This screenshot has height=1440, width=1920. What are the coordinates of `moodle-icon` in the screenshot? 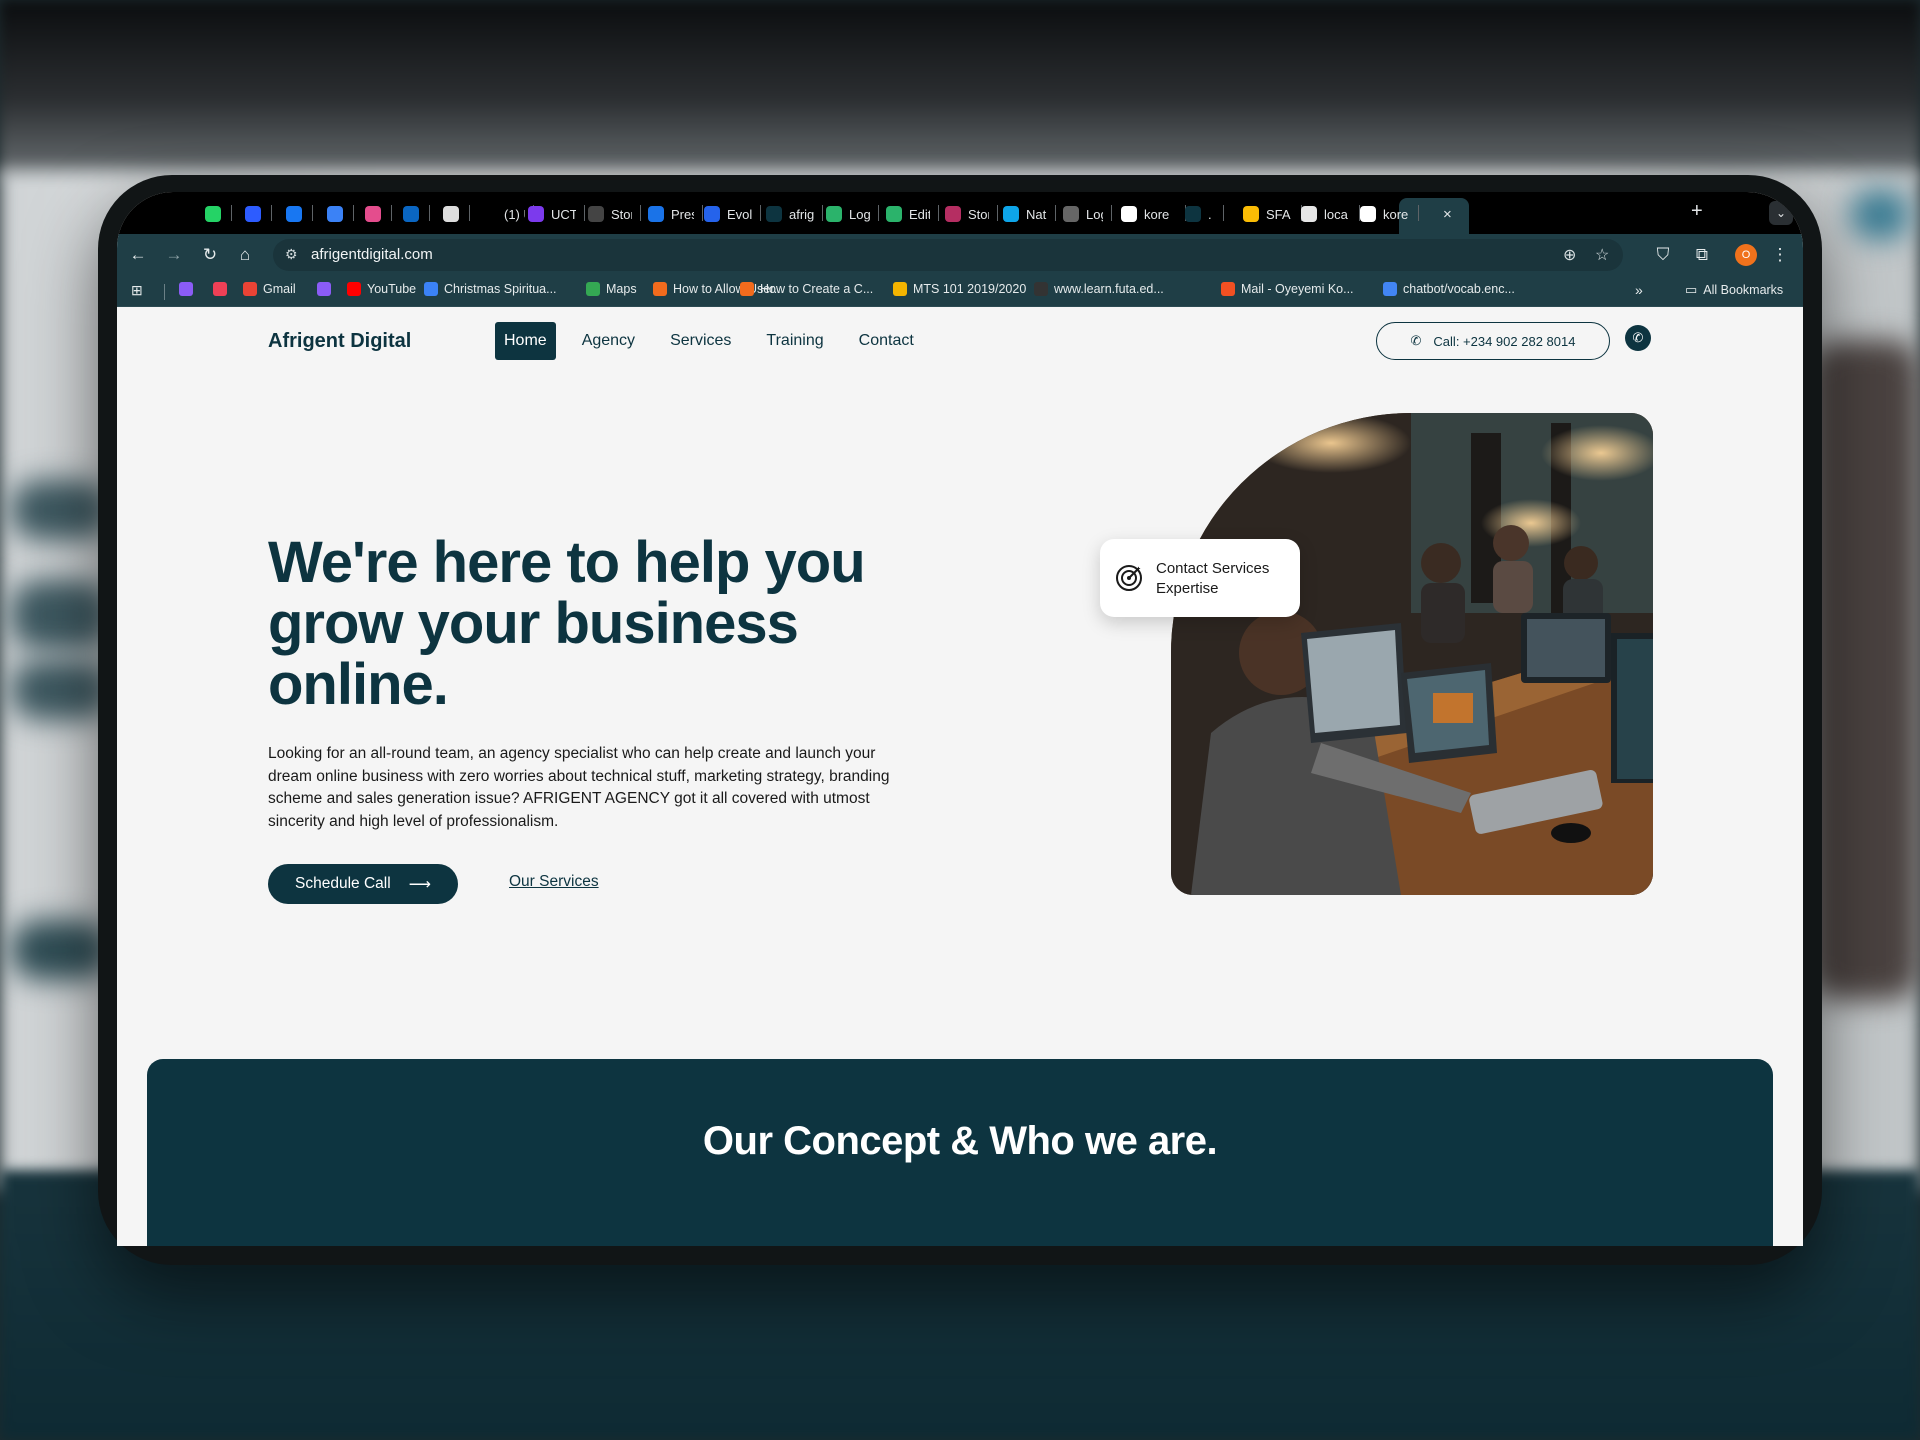 It's located at (1041, 289).